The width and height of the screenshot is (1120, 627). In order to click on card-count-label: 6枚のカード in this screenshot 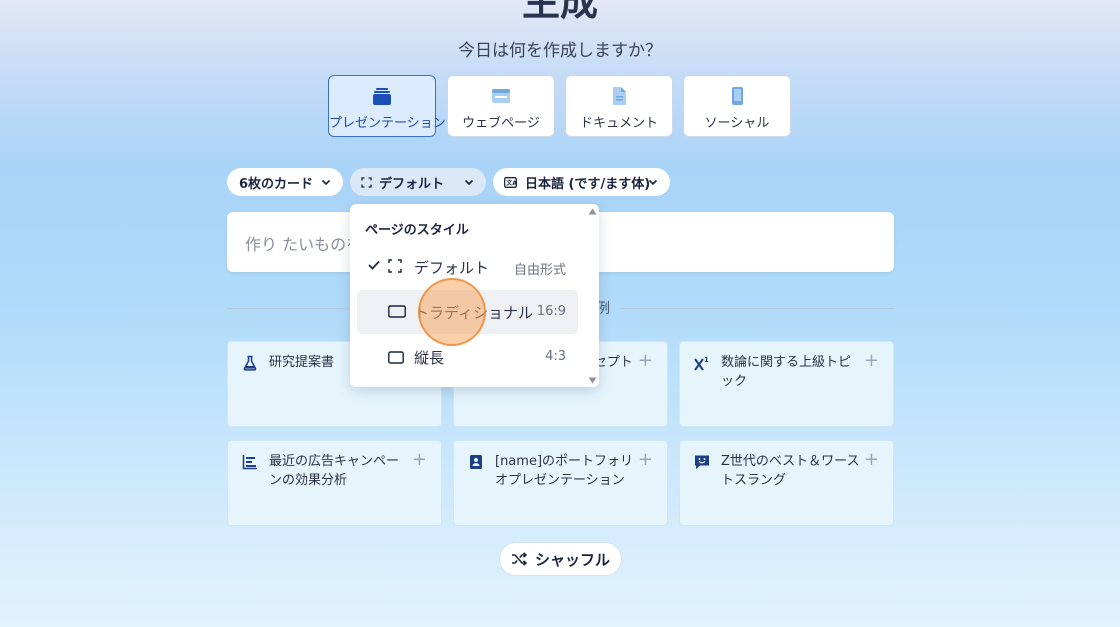, I will do `click(276, 184)`.